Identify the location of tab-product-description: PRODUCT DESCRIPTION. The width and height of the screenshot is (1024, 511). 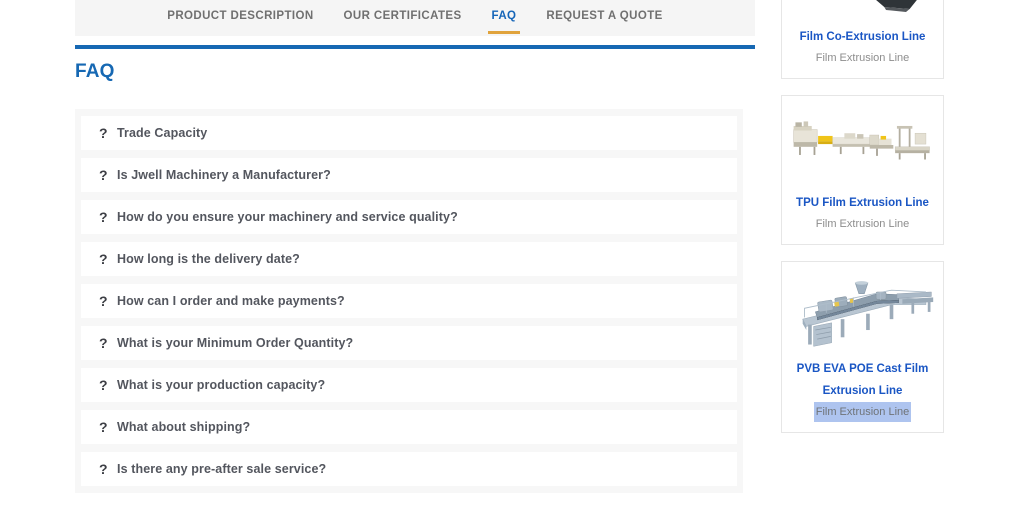
(240, 18).